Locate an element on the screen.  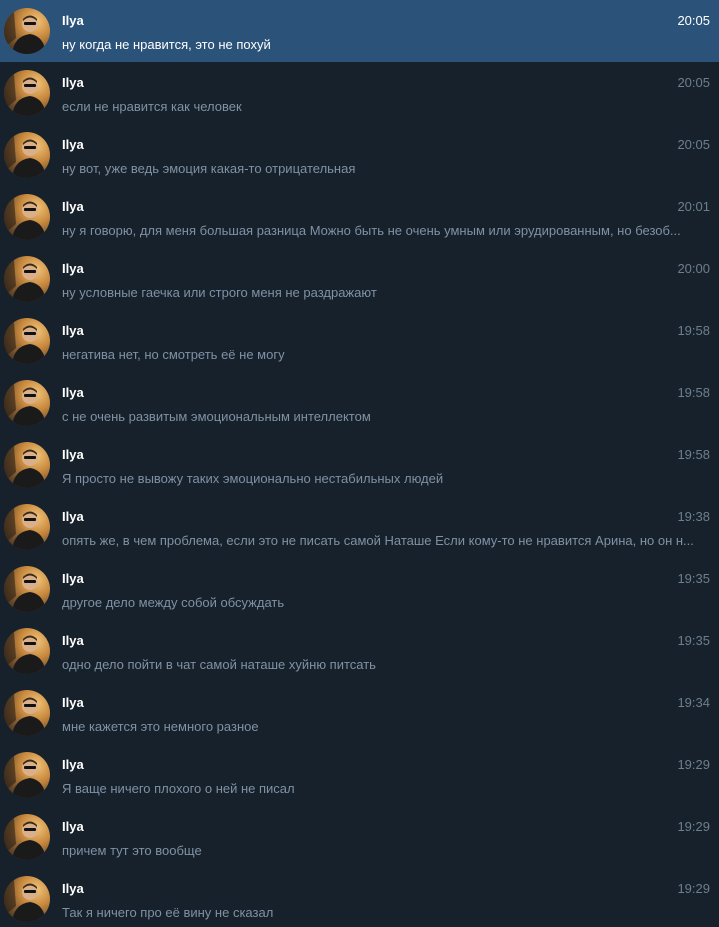
message-text: Так я ничего про её вину не сказал is located at coordinates (168, 912).